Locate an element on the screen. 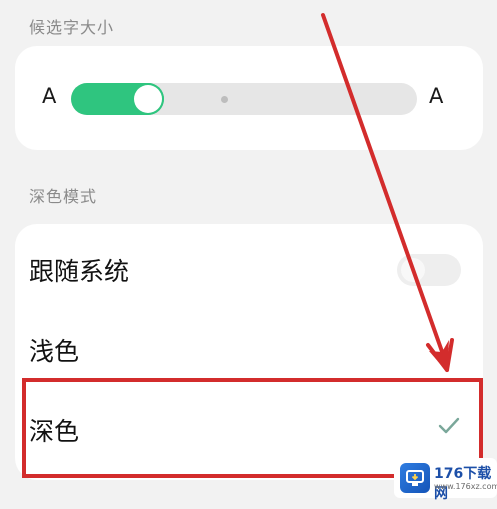 The height and width of the screenshot is (509, 497). watermark-url: www.176xz.com is located at coordinates (465, 486).